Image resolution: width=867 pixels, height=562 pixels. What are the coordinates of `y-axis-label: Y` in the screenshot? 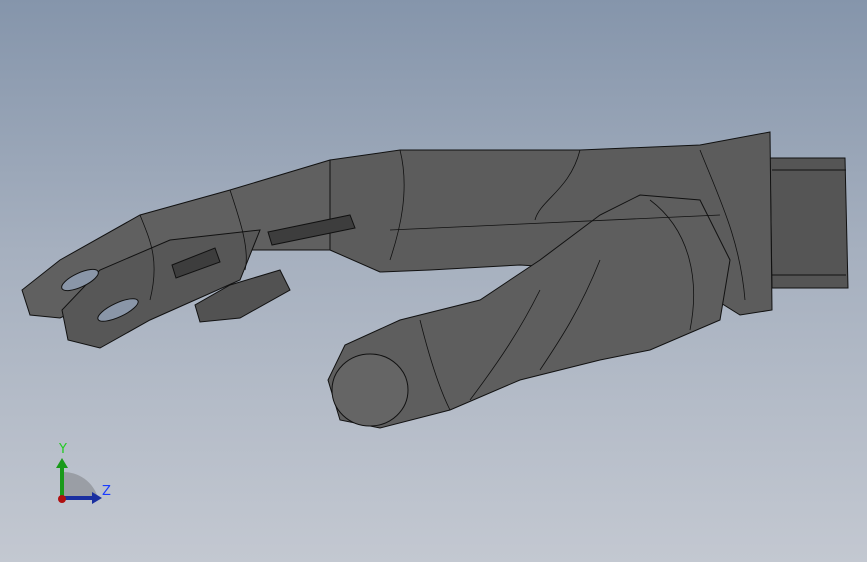 It's located at (63, 449).